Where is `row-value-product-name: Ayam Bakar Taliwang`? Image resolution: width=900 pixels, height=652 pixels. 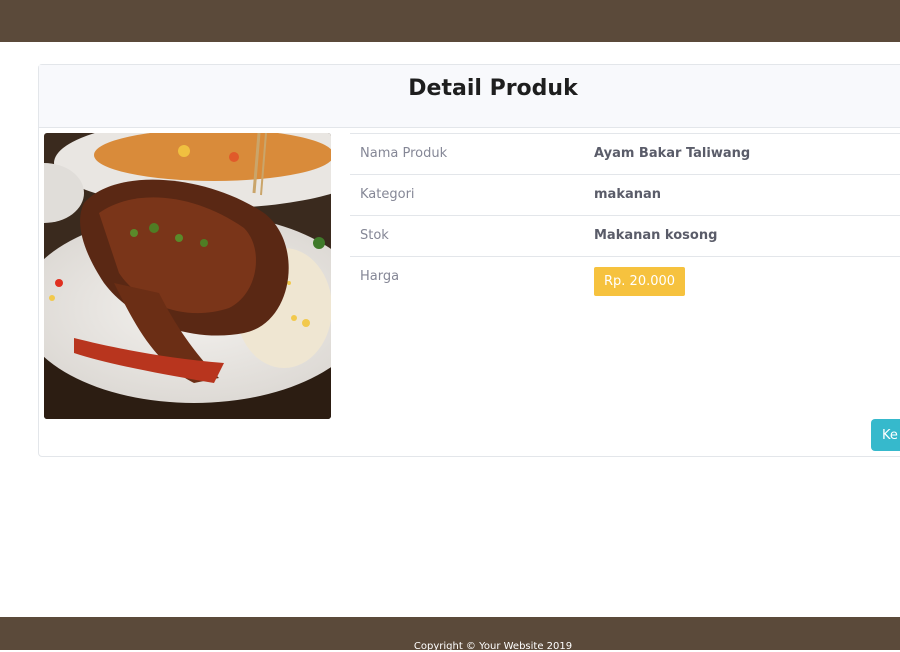 row-value-product-name: Ayam Bakar Taliwang is located at coordinates (742, 154).